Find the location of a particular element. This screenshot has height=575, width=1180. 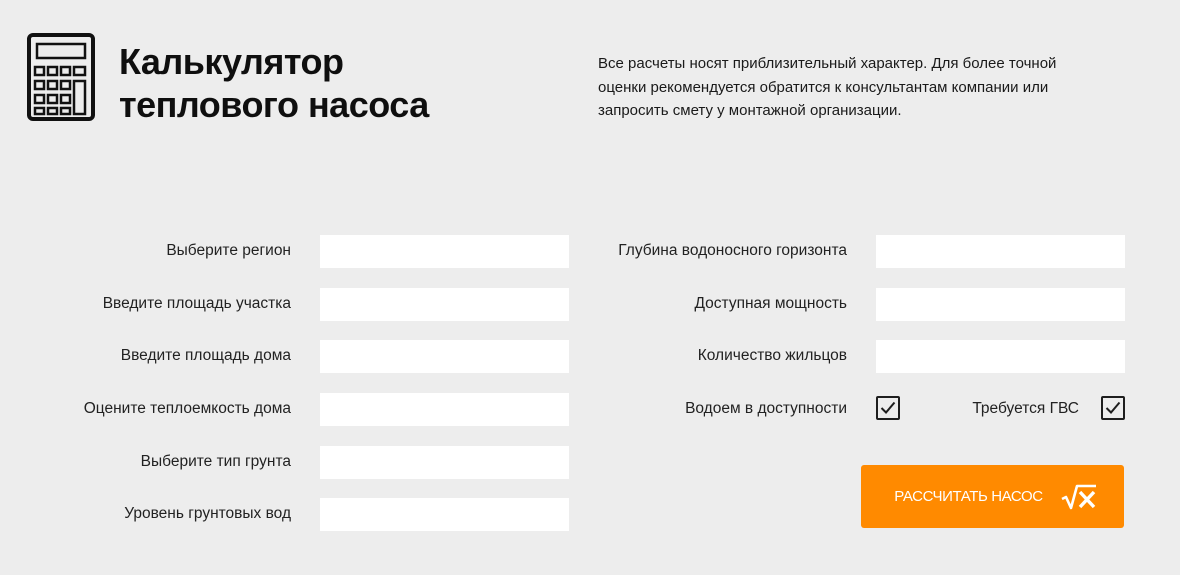

page-title-line1: Калькулятор is located at coordinates (231, 61).